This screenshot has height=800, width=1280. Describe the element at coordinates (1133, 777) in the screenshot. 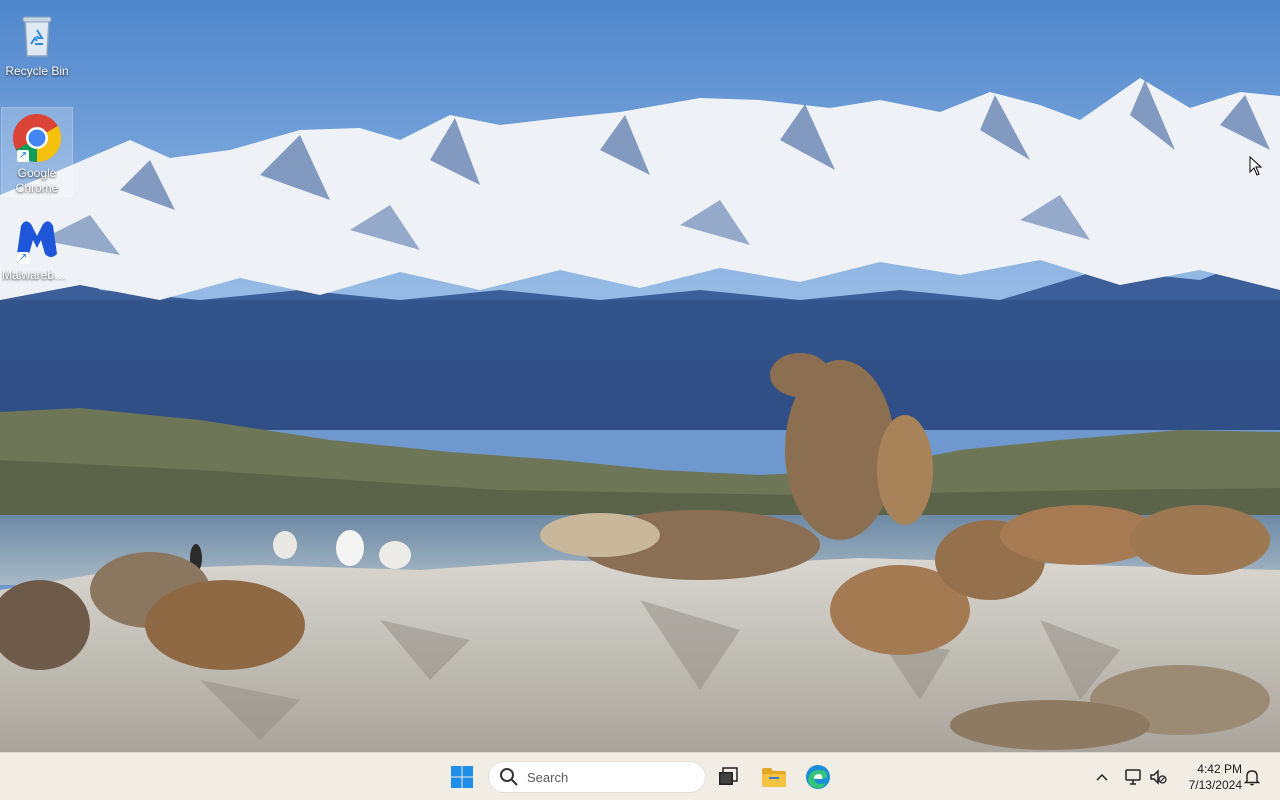

I see `network-icon` at that location.